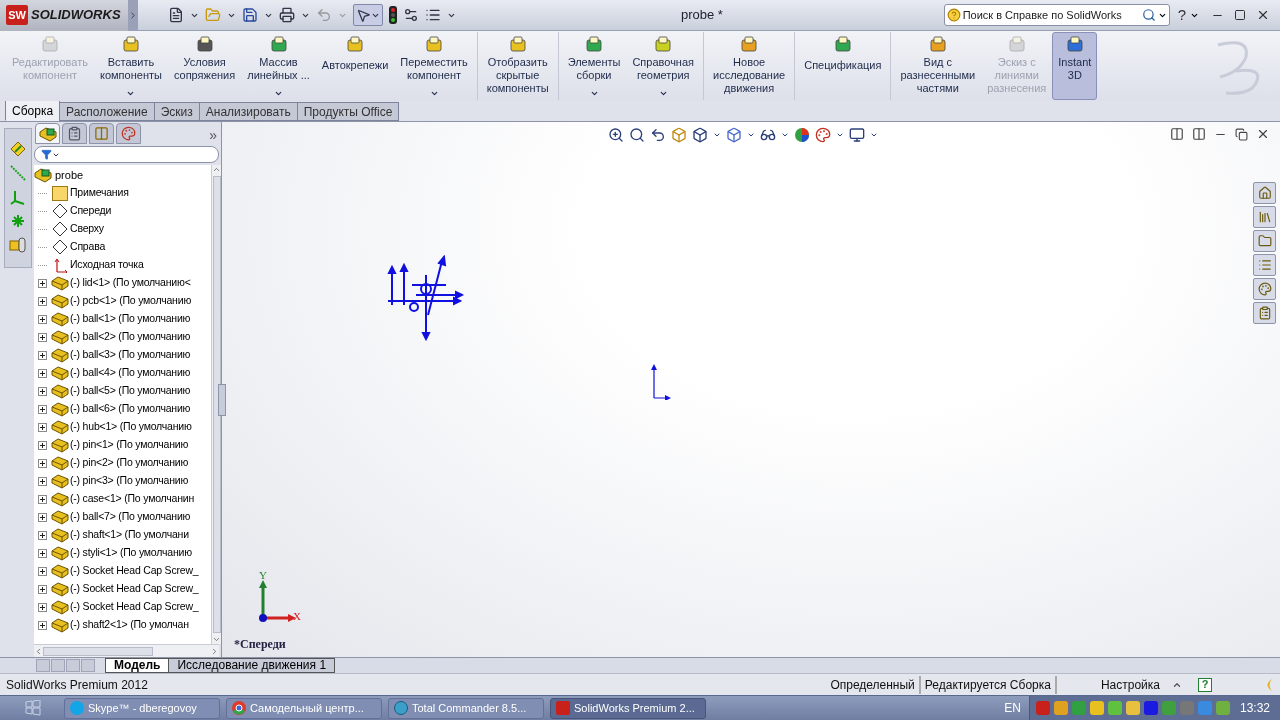  I want to click on view-orientation-icon, so click(700, 135).